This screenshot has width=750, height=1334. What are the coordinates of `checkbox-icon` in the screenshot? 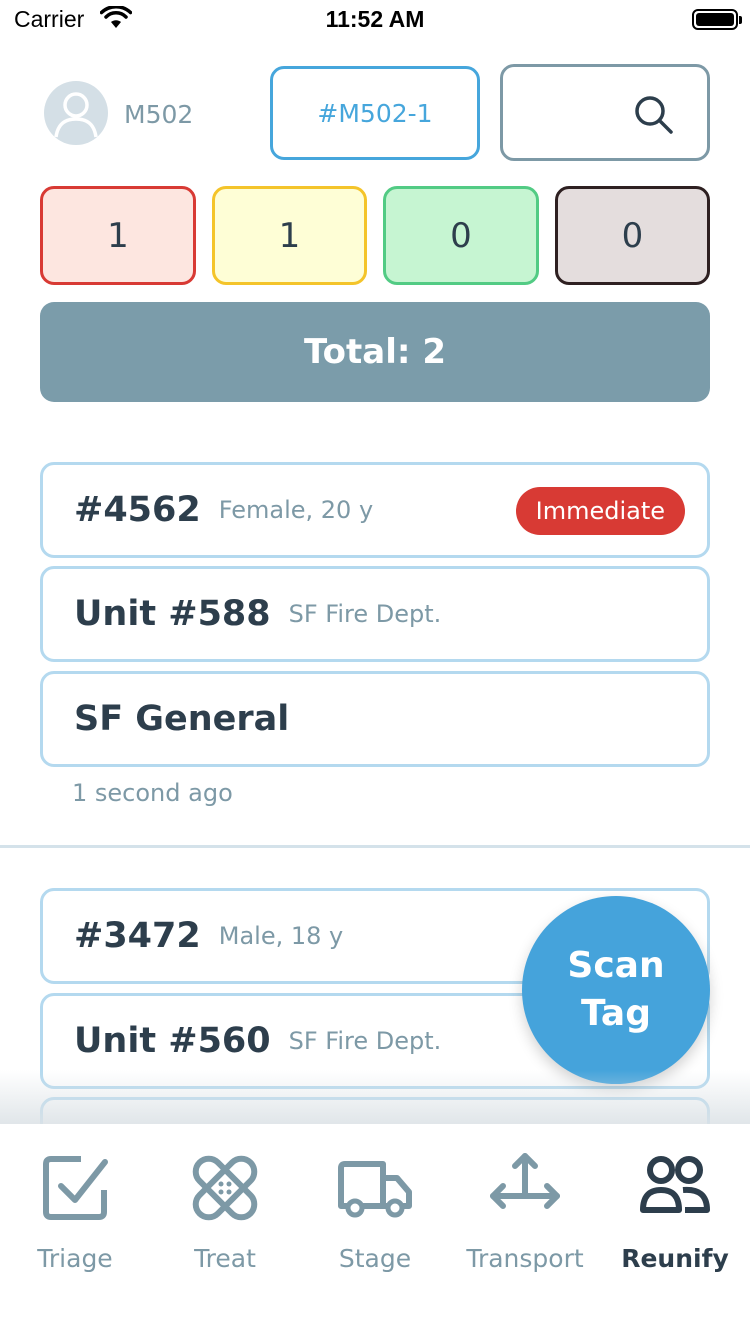 It's located at (75, 1188).